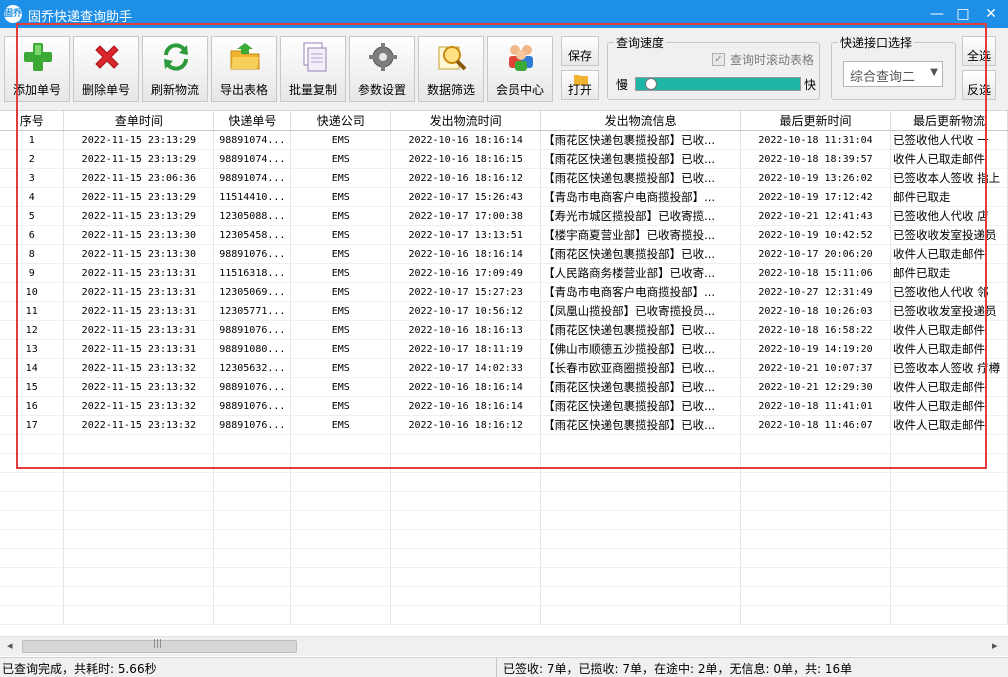  Describe the element at coordinates (466, 197) in the screenshot. I see `table-cell: 2022-10-17 15:26:43` at that location.